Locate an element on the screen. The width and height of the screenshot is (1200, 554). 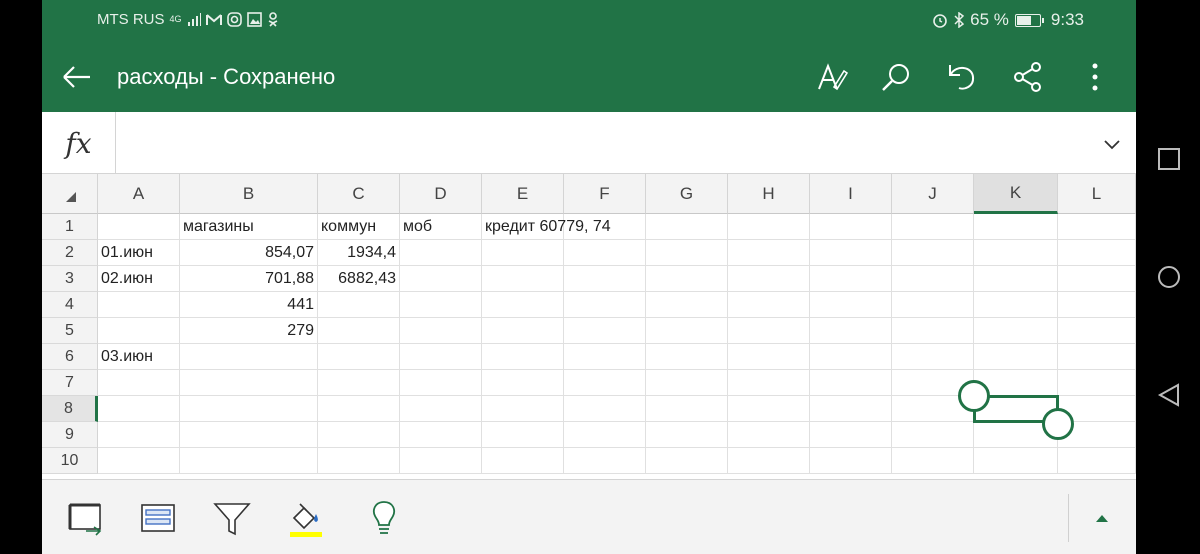
column-header-j: J is located at coordinates (933, 194).